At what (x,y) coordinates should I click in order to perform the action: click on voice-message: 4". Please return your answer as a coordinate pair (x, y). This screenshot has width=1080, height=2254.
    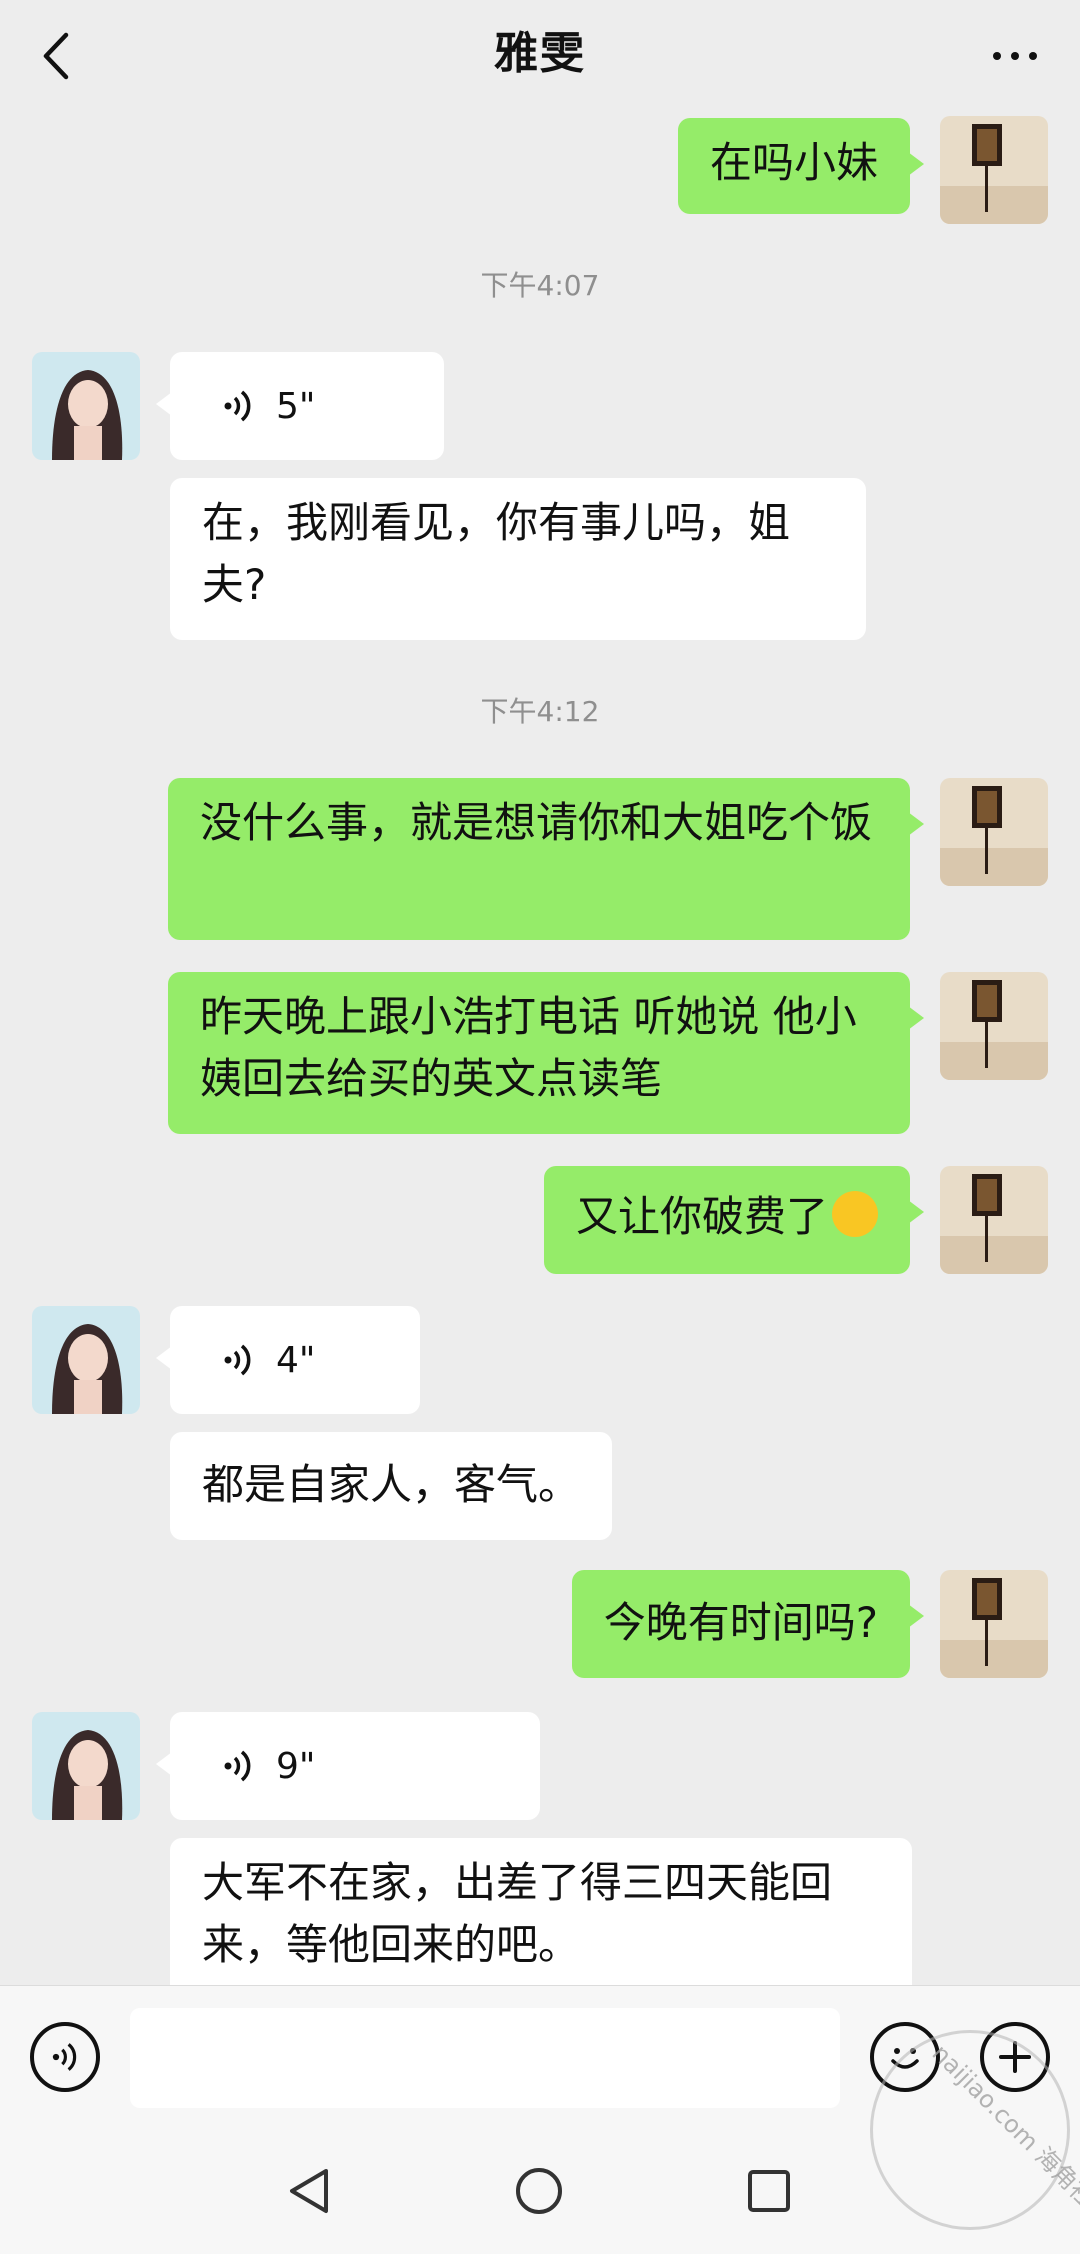
    Looking at the image, I should click on (288, 1360).